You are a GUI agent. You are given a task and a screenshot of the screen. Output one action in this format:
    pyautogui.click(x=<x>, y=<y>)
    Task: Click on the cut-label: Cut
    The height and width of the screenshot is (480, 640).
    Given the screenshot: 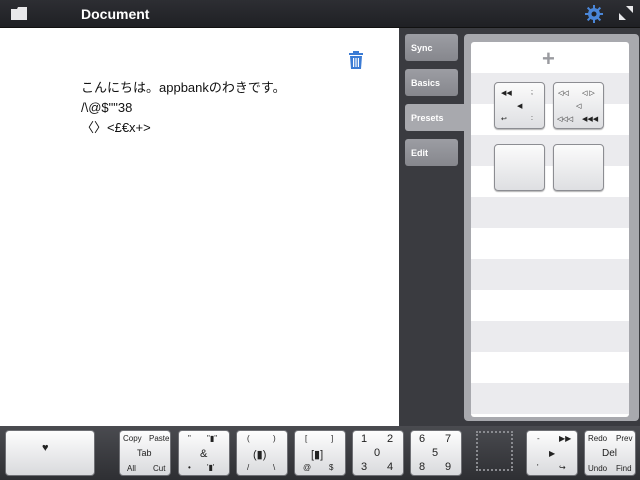 What is the action you would take?
    pyautogui.click(x=159, y=468)
    